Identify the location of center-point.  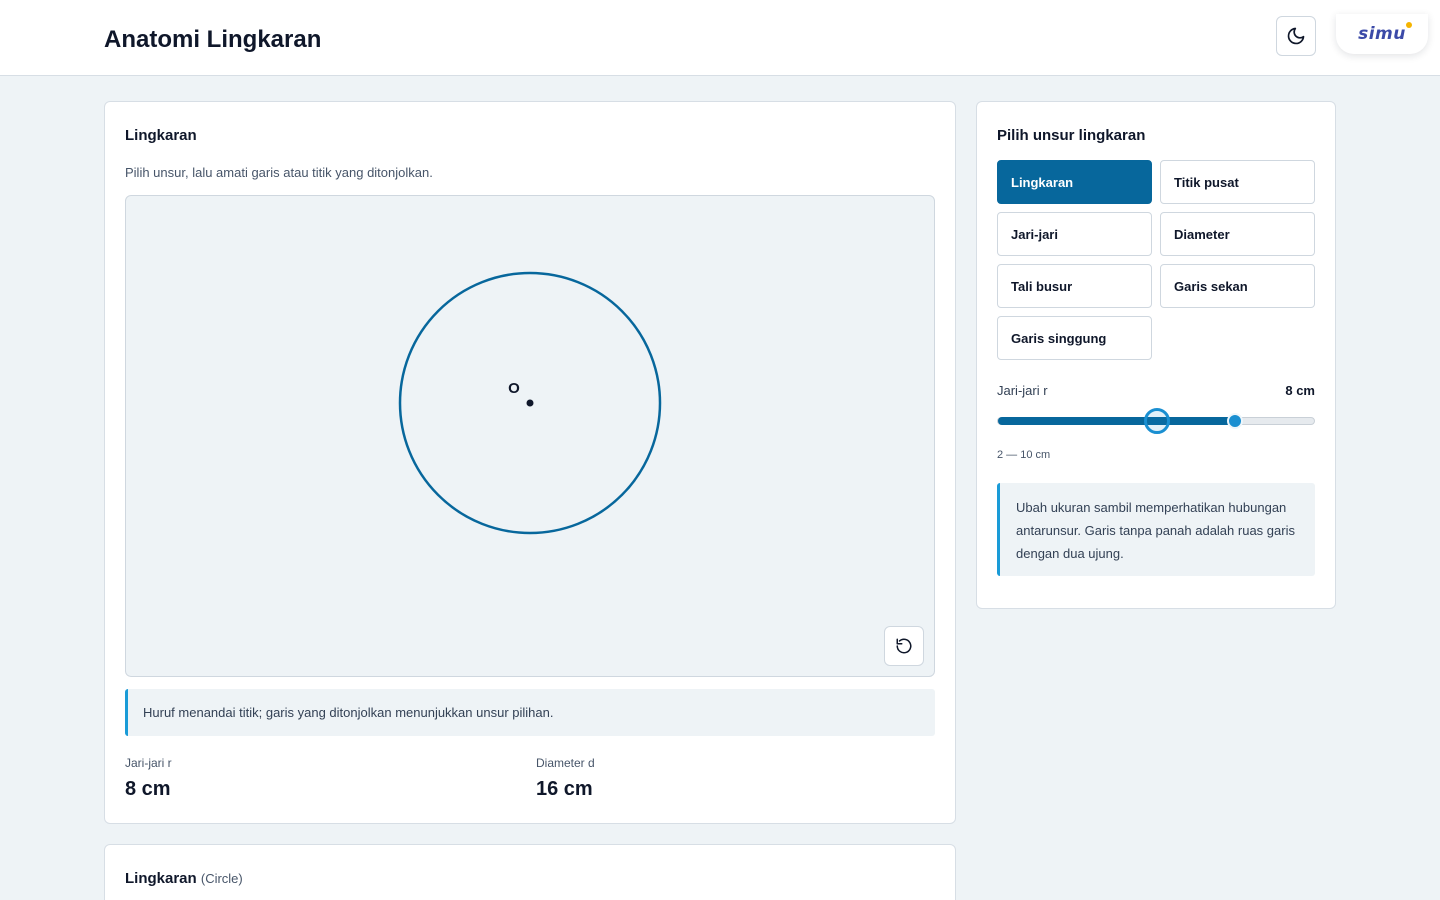
(530, 403).